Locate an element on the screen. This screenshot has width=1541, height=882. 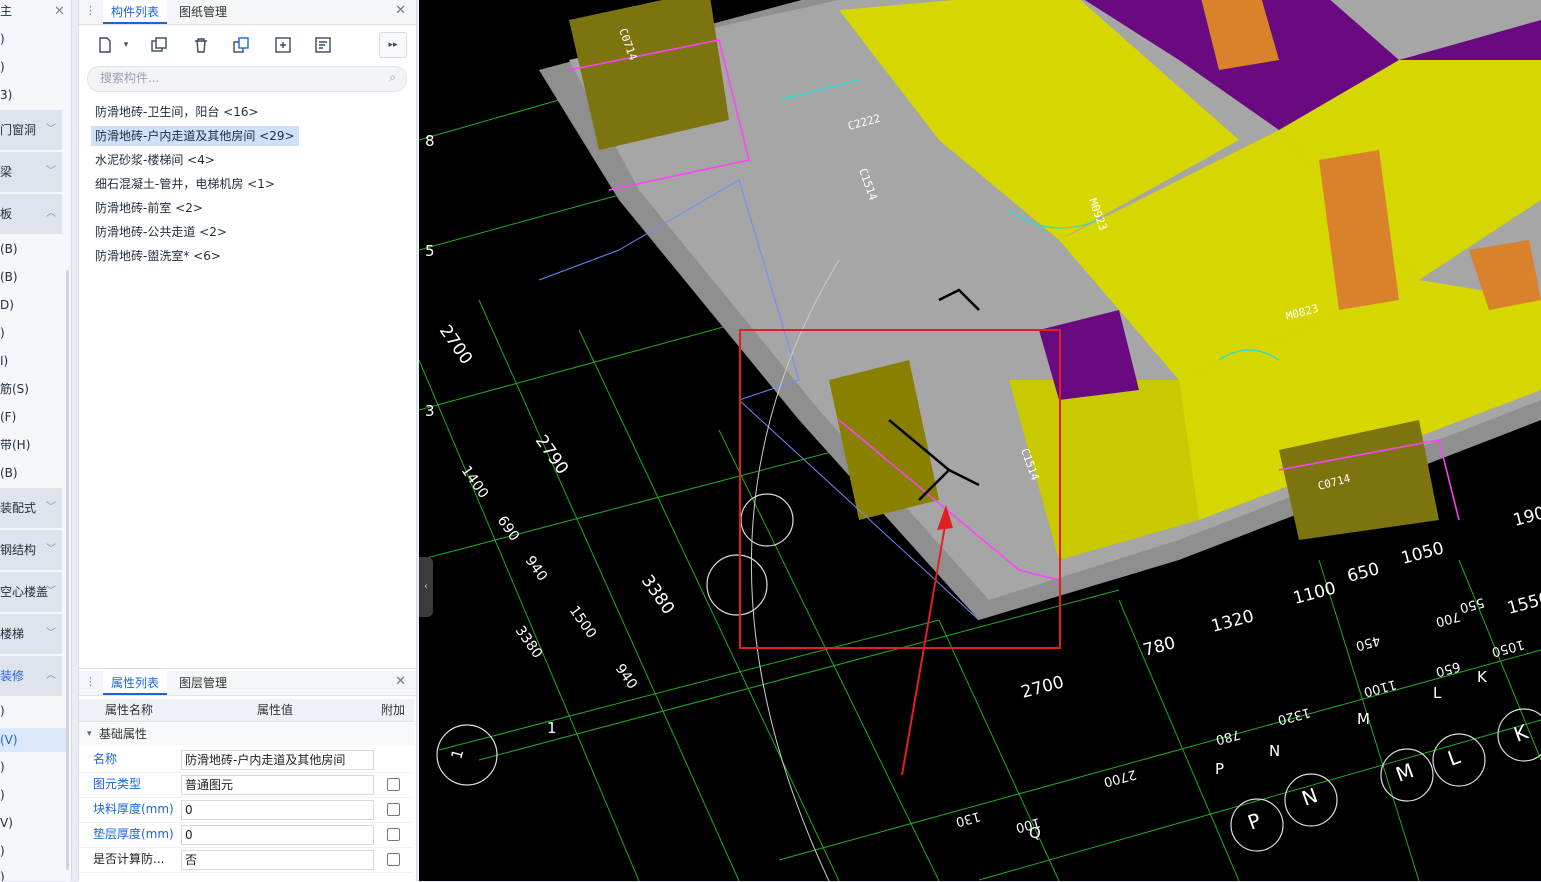
property-row: 是否计算防... 否 is located at coordinates (246, 860).